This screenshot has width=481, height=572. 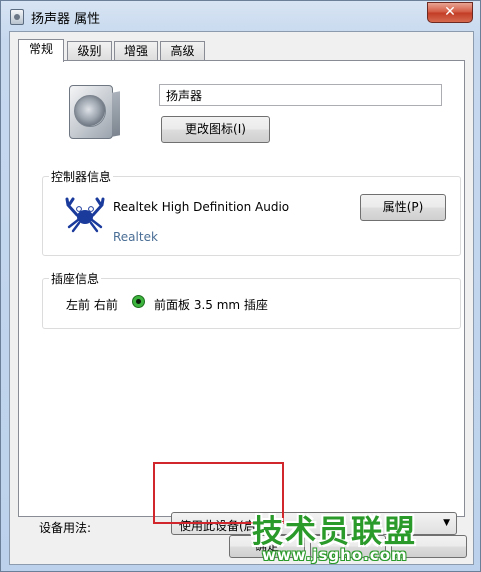 What do you see at coordinates (300, 95) in the screenshot?
I see `device-name-input: 扬声器` at bounding box center [300, 95].